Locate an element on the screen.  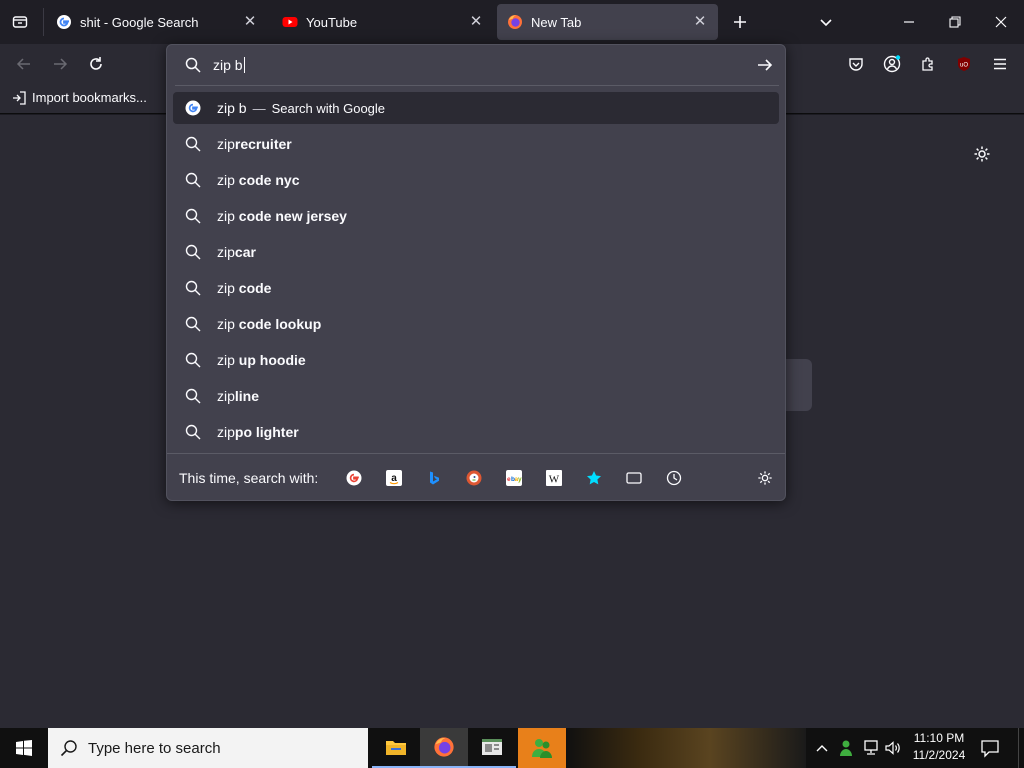
tab-youtube: YouTube ✕ is located at coordinates (383, 22).